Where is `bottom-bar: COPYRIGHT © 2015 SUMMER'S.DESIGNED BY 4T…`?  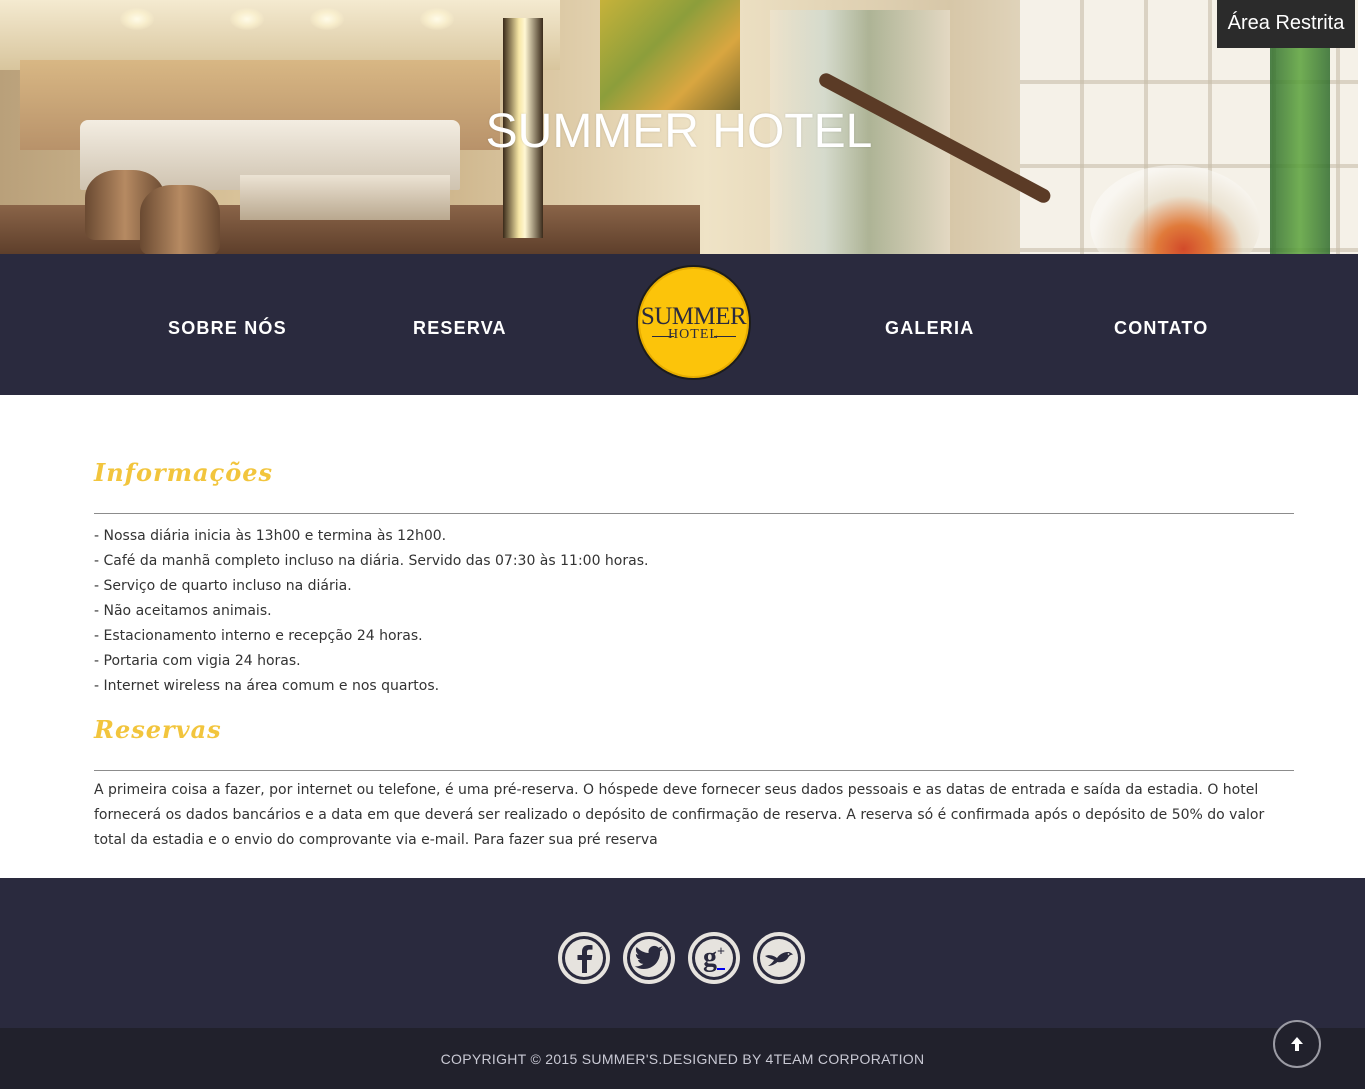
bottom-bar: COPYRIGHT © 2015 SUMMER'S.DESIGNED BY 4T… is located at coordinates (682, 1058).